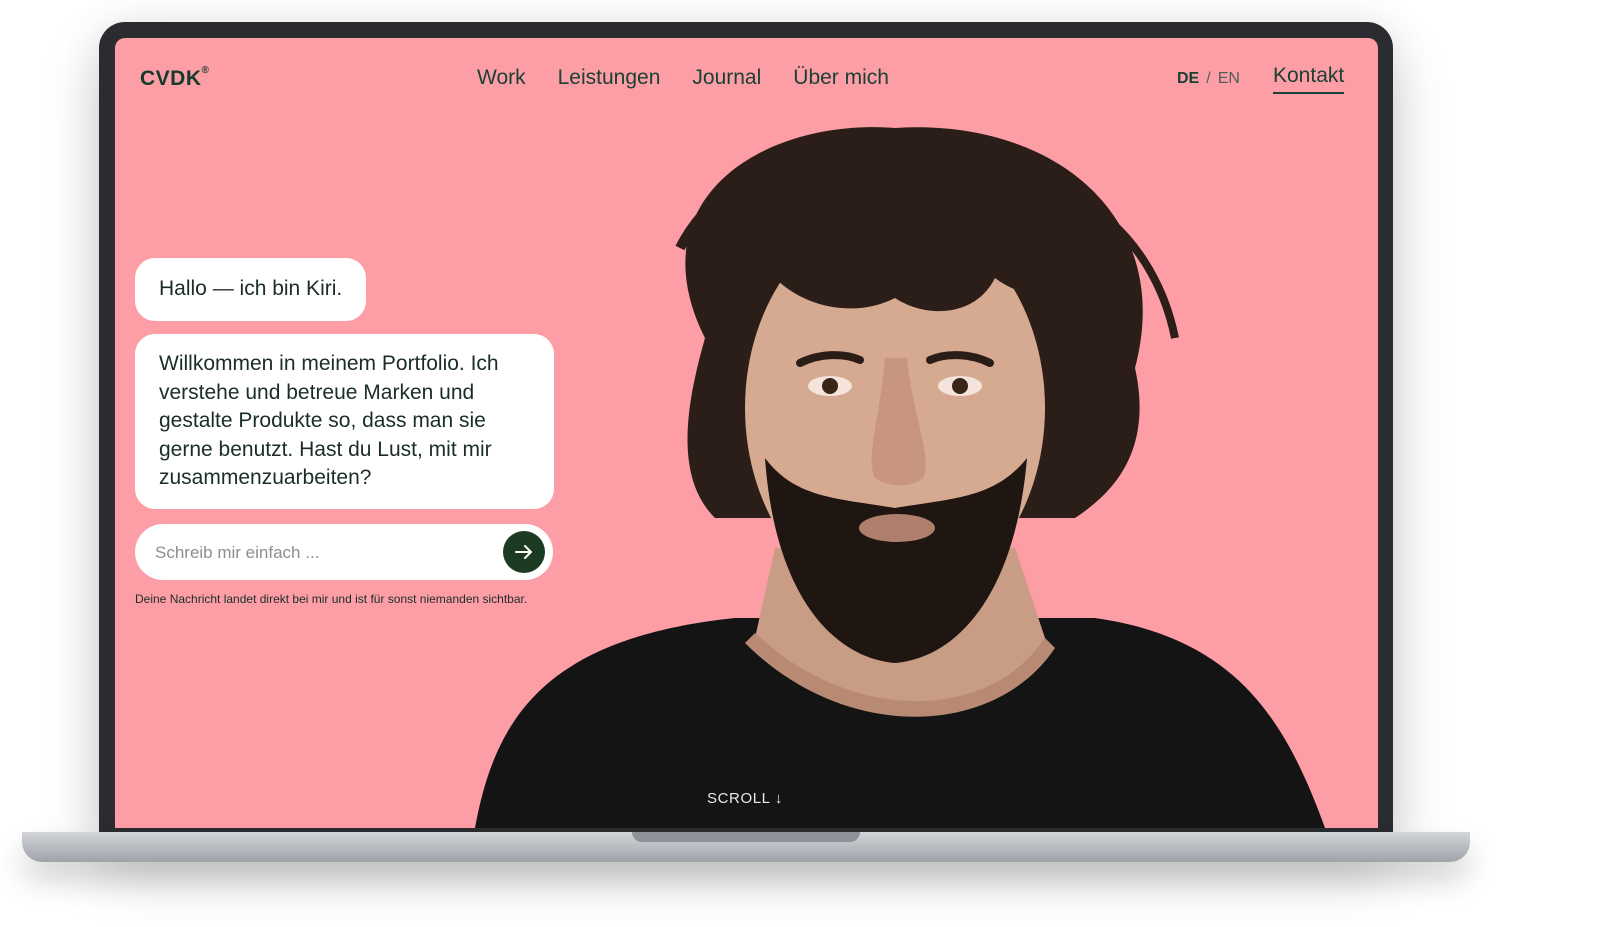 The width and height of the screenshot is (1600, 927). What do you see at coordinates (745, 798) in the screenshot?
I see `scroll-indicator: SCROLL ↓` at bounding box center [745, 798].